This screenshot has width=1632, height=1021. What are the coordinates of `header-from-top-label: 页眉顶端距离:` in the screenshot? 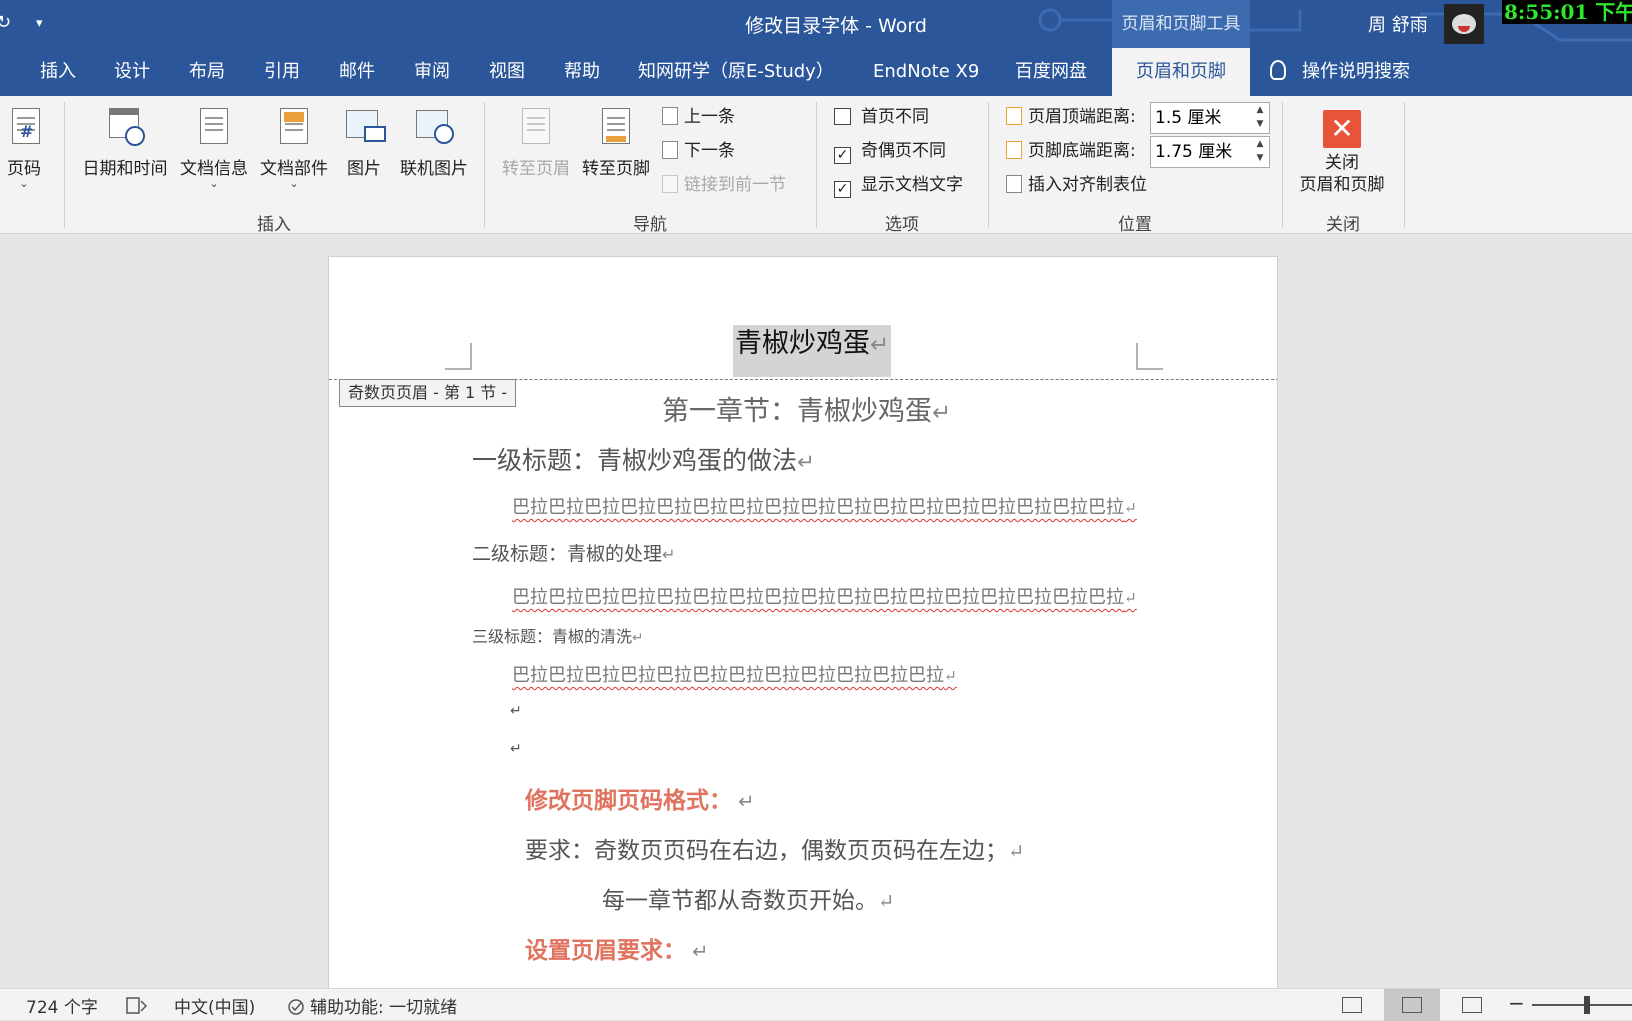 It's located at (1071, 117).